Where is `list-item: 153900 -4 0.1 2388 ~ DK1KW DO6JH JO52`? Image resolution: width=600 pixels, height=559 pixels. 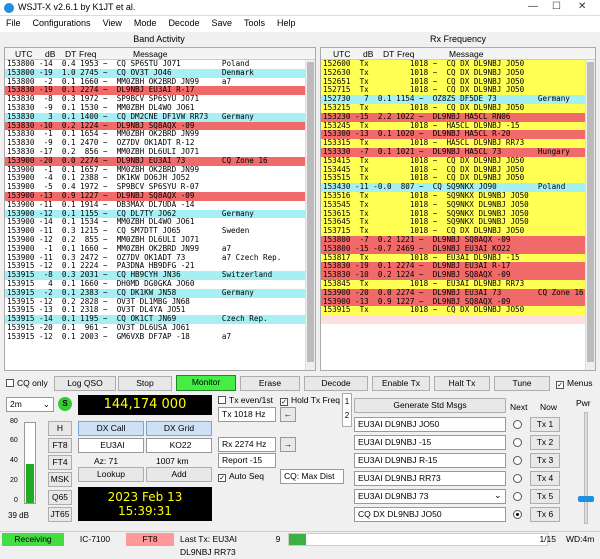
list-item: 153900 -4 0.1 2388 ~ DK1KW DO6JH JO52 is located at coordinates (160, 178).